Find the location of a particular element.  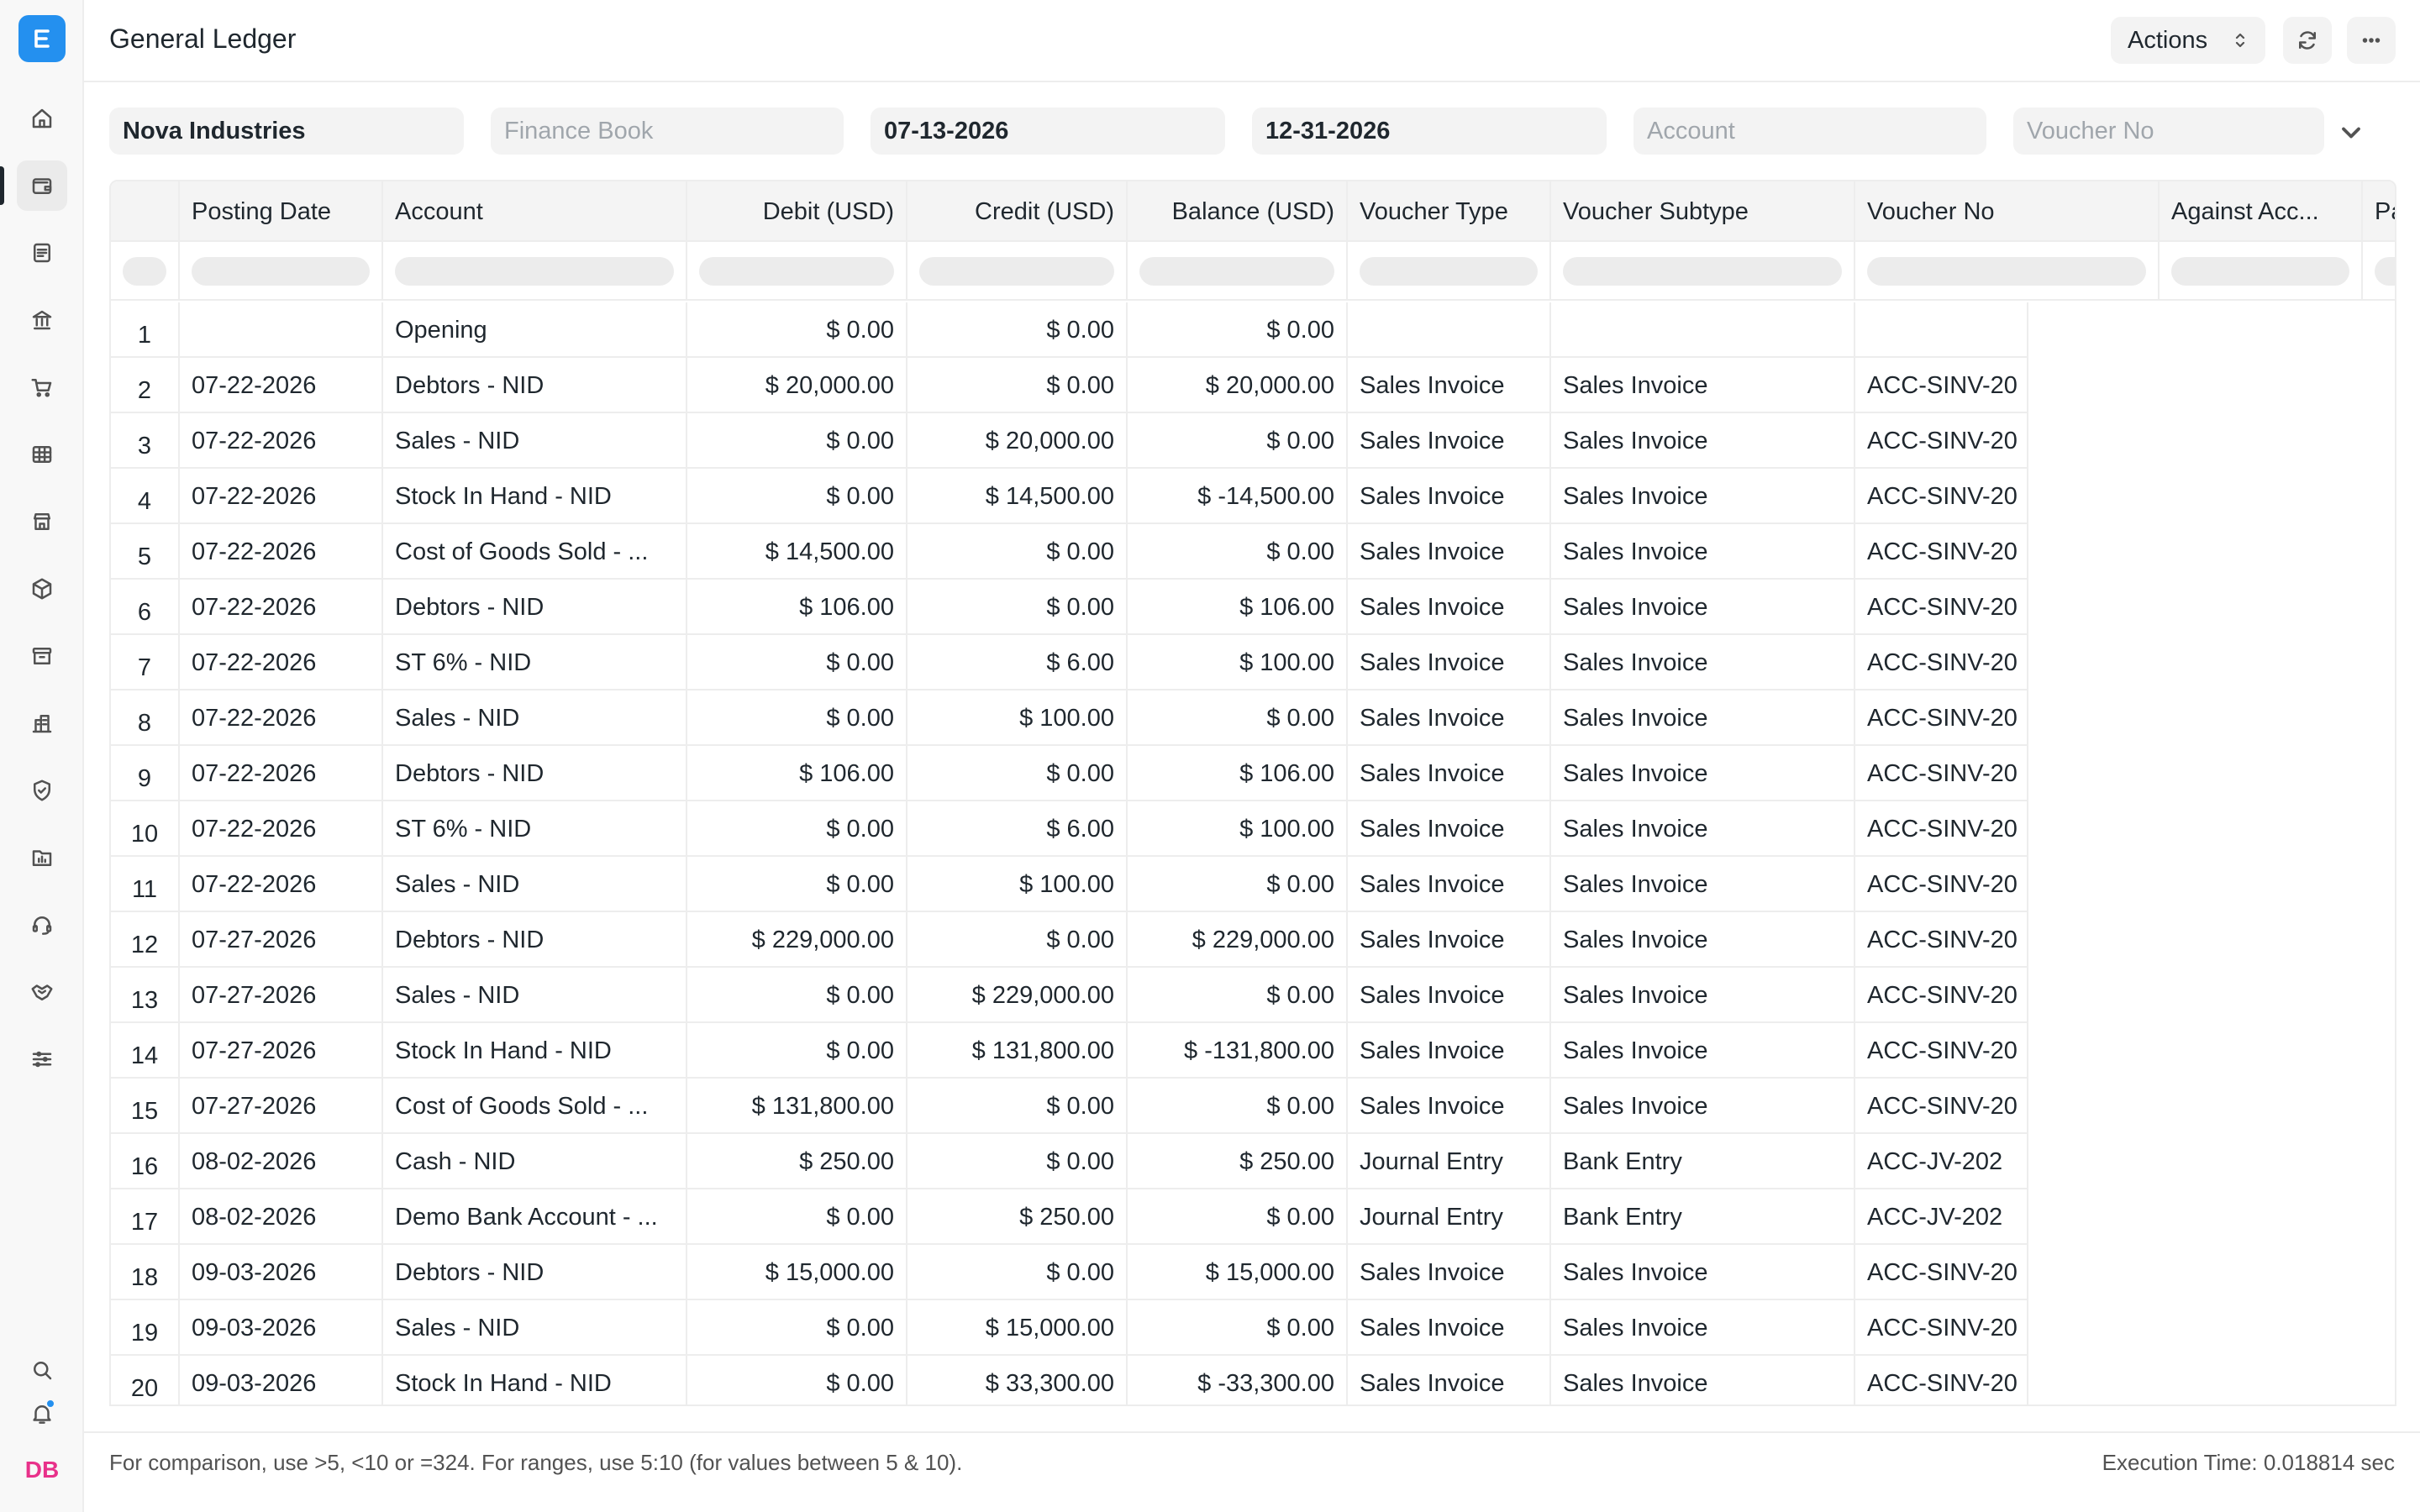

credit-cell: $ 131,800.00 is located at coordinates (1018, 1051).